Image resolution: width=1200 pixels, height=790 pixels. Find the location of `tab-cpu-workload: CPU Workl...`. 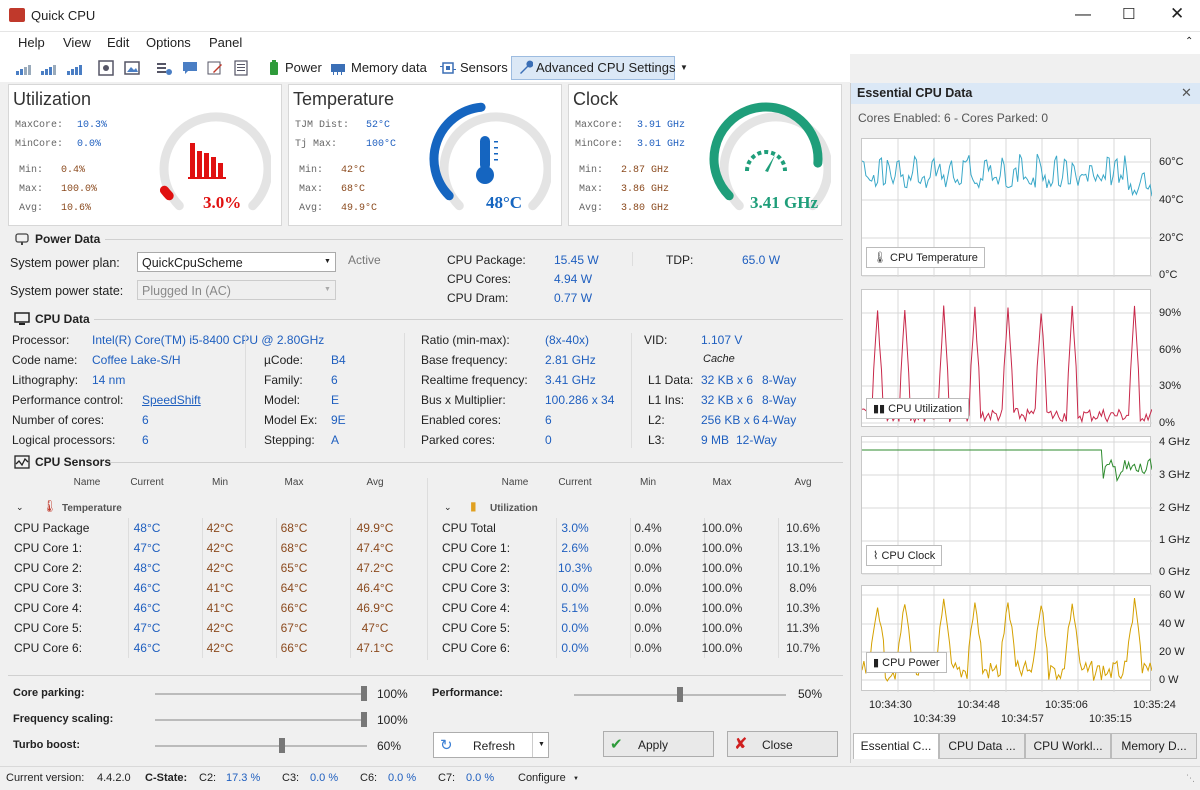

tab-cpu-workload: CPU Workl... is located at coordinates (1068, 746).